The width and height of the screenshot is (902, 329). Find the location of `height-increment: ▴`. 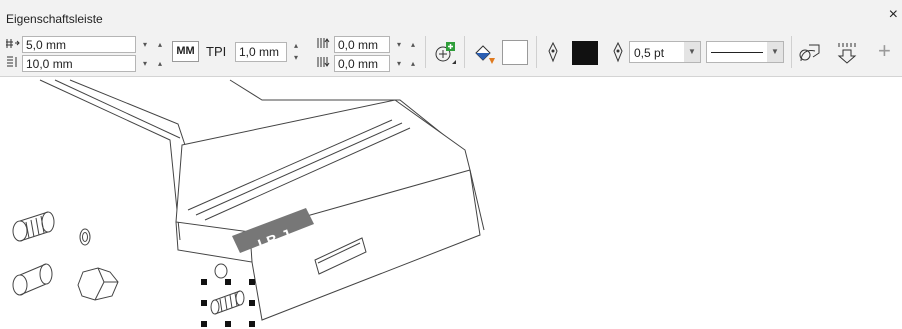

height-increment: ▴ is located at coordinates (160, 63).